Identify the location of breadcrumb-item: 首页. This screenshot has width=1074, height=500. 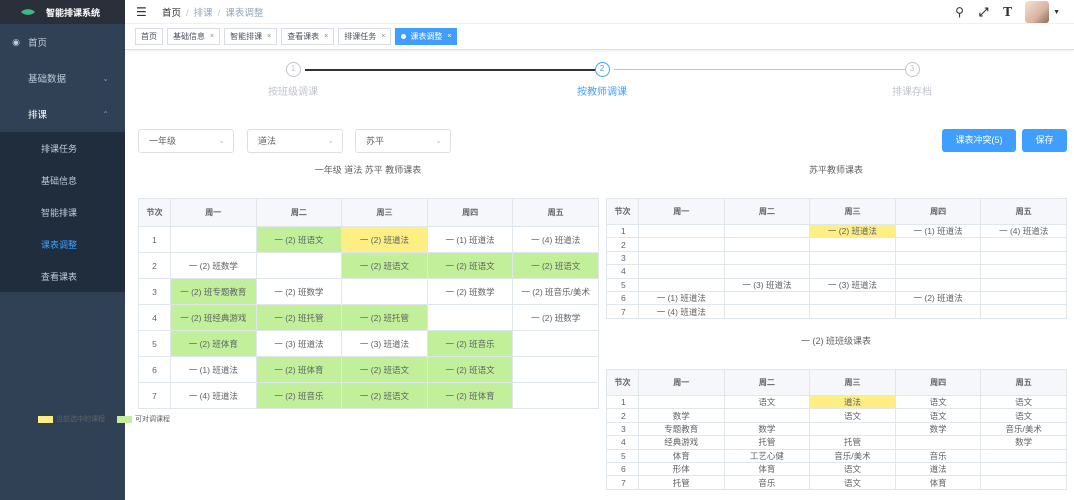
(171, 13).